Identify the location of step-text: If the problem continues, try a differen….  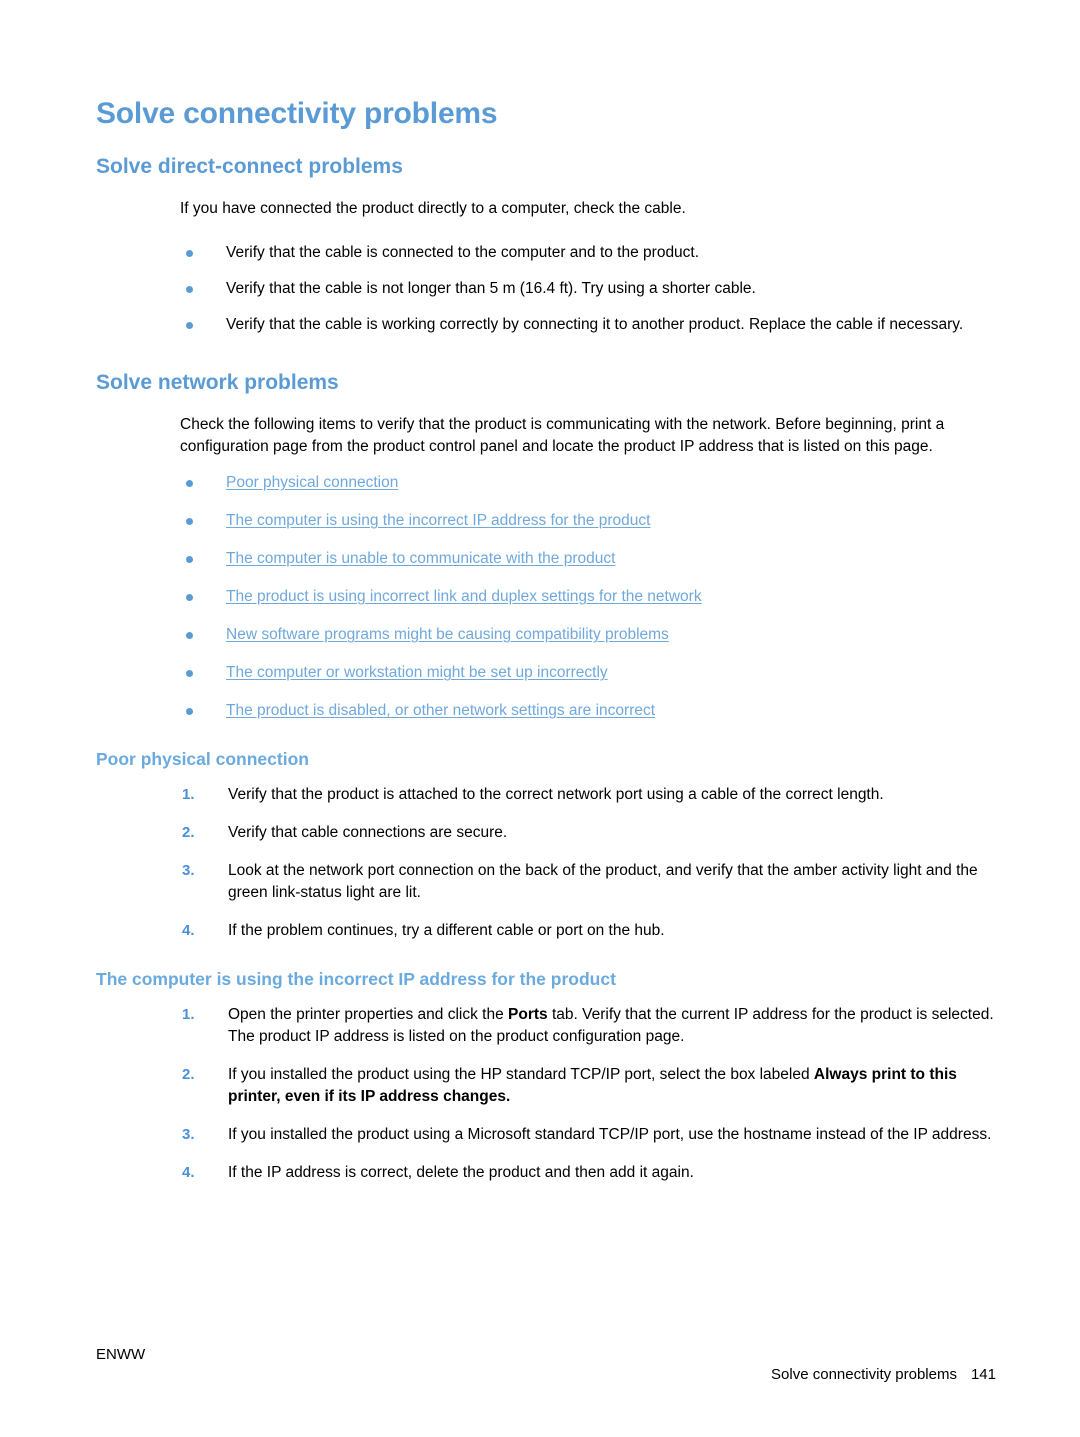
(446, 930).